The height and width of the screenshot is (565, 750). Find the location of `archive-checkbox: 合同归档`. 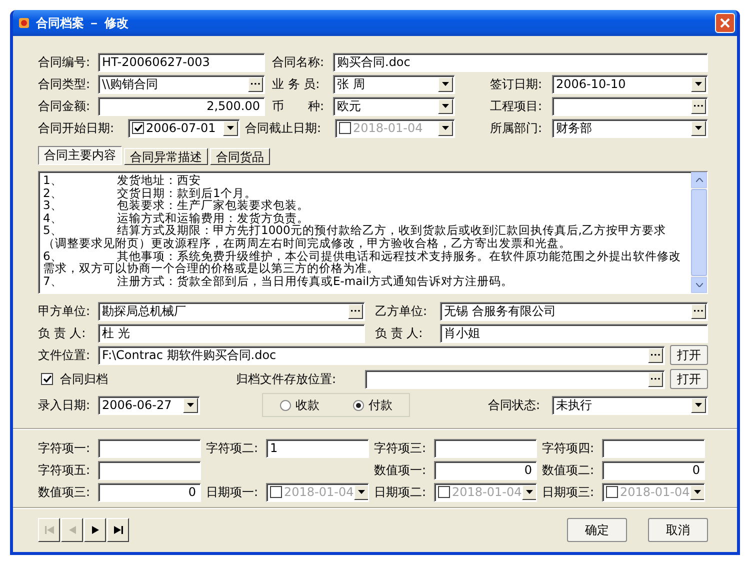

archive-checkbox: 合同归档 is located at coordinates (137, 379).